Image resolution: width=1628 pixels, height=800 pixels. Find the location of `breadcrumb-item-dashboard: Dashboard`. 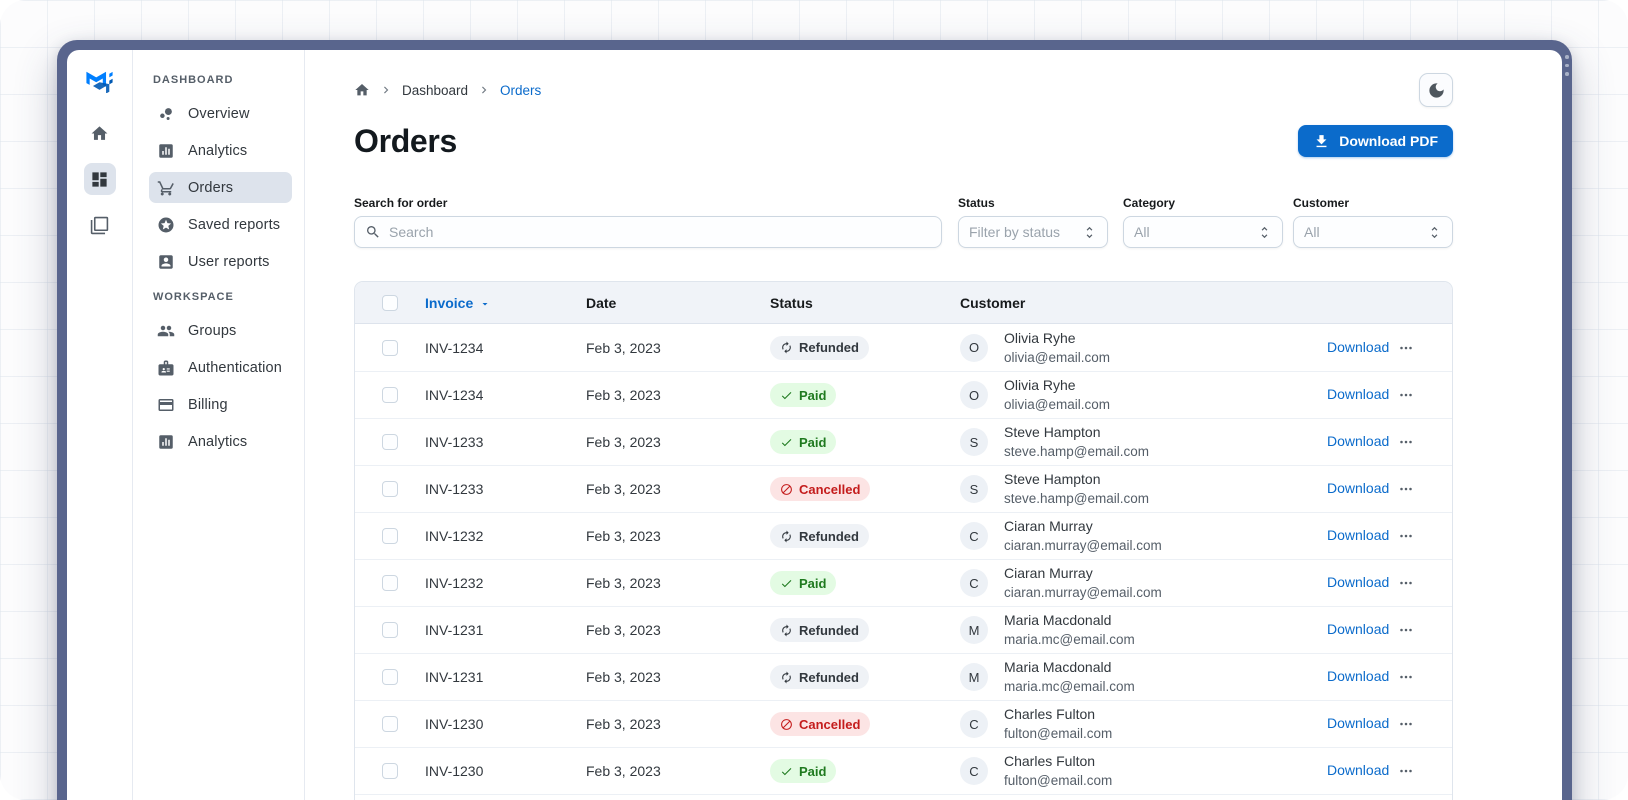

breadcrumb-item-dashboard: Dashboard is located at coordinates (435, 90).